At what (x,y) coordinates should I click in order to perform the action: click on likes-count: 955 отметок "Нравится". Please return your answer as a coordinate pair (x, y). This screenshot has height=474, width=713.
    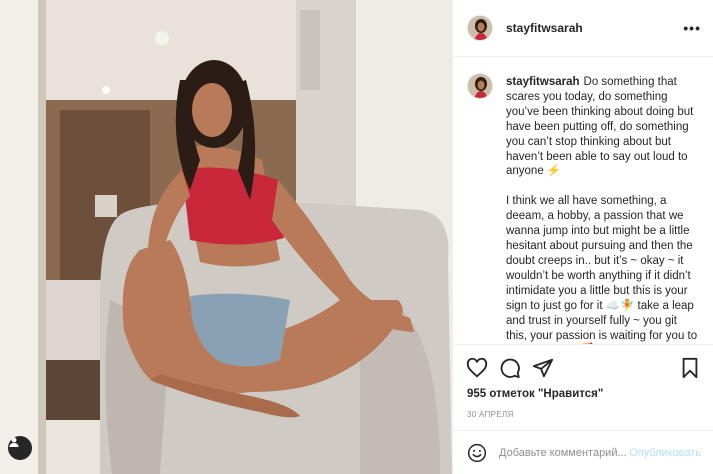
    Looking at the image, I should click on (583, 394).